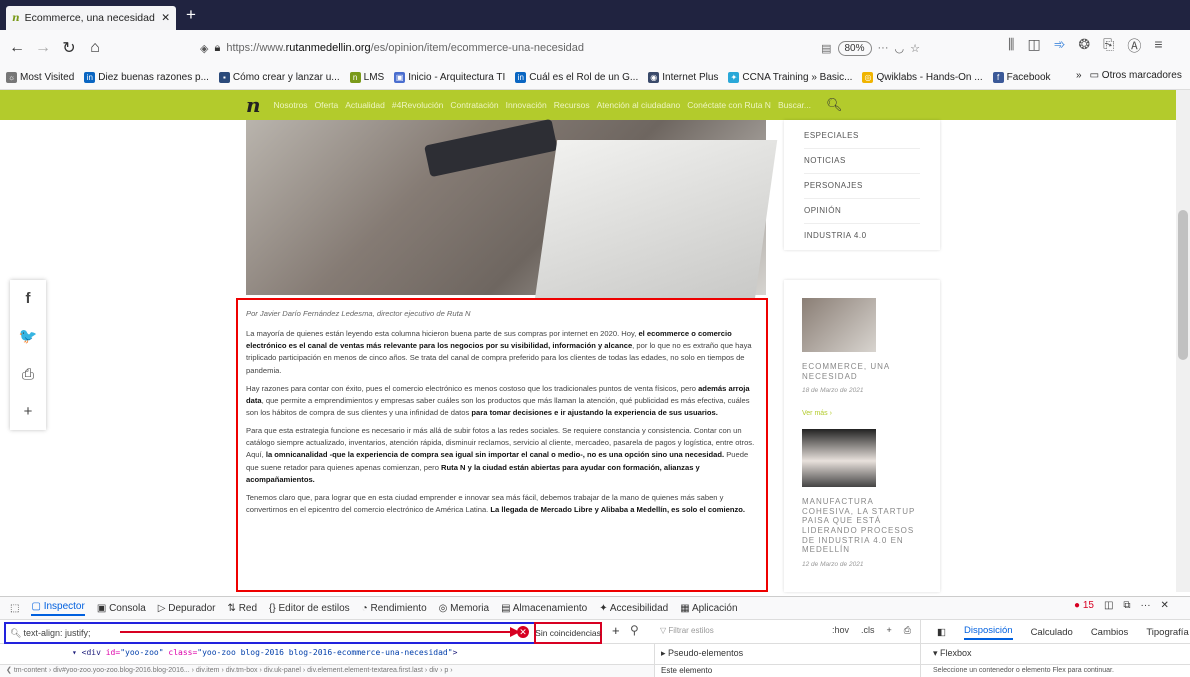 The width and height of the screenshot is (1190, 677). What do you see at coordinates (900, 48) in the screenshot?
I see `pocket-icon: ◡` at bounding box center [900, 48].